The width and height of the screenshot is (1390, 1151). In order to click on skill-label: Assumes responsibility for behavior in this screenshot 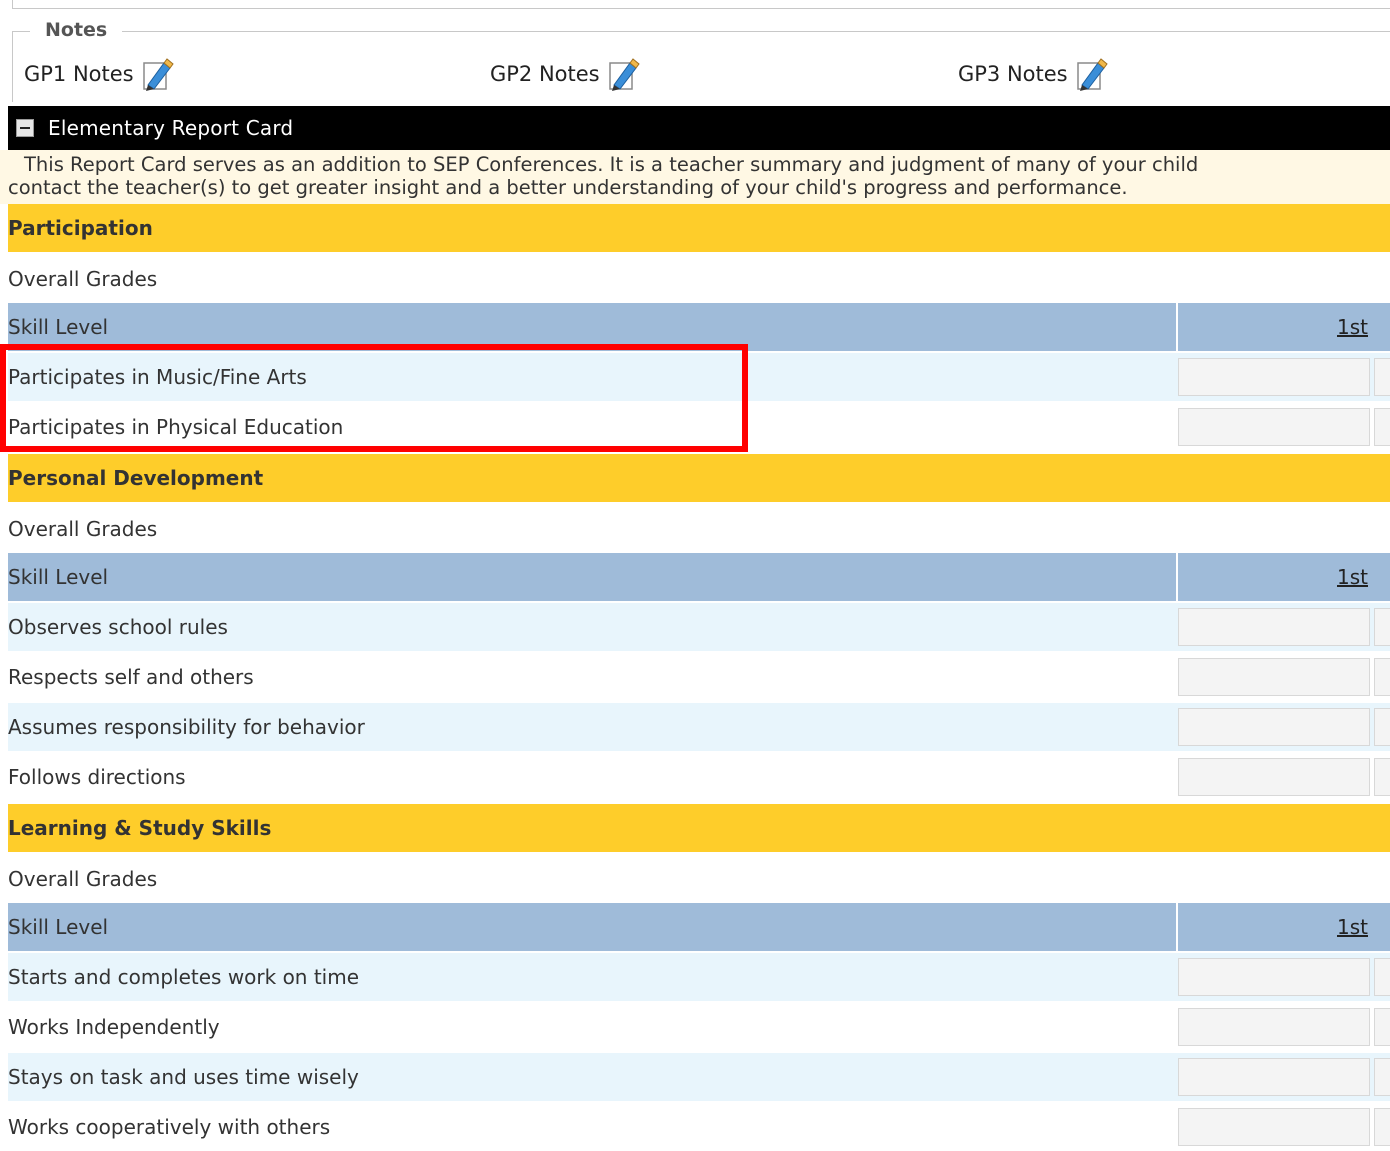, I will do `click(186, 727)`.